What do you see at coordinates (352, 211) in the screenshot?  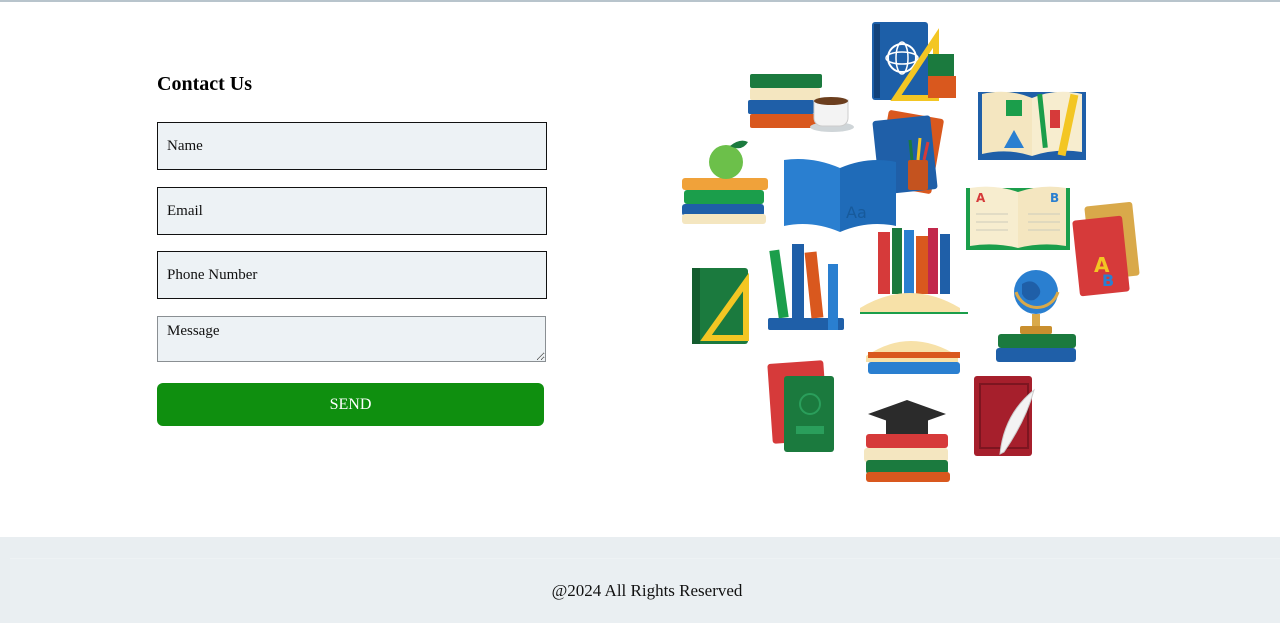 I see `email-input` at bounding box center [352, 211].